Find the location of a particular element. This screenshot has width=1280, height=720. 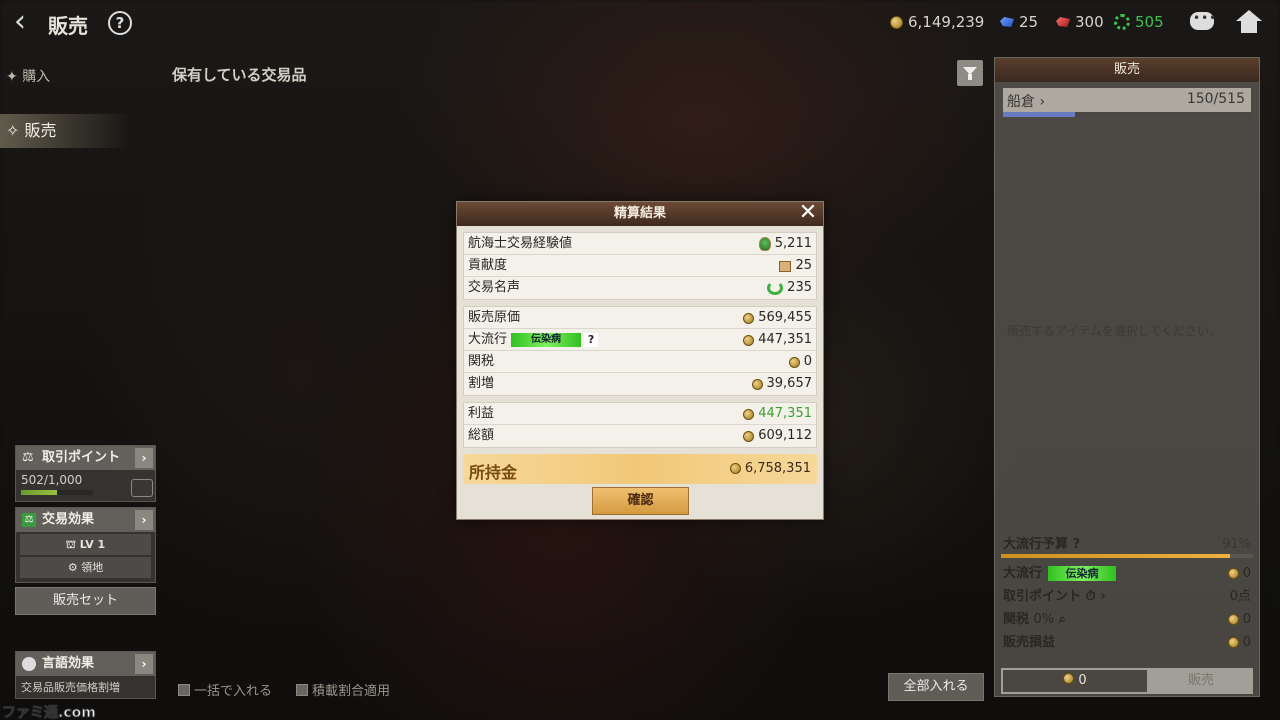

language-effect-panel: 言語効果 › 交易品販売価格割増 is located at coordinates (85, 675).